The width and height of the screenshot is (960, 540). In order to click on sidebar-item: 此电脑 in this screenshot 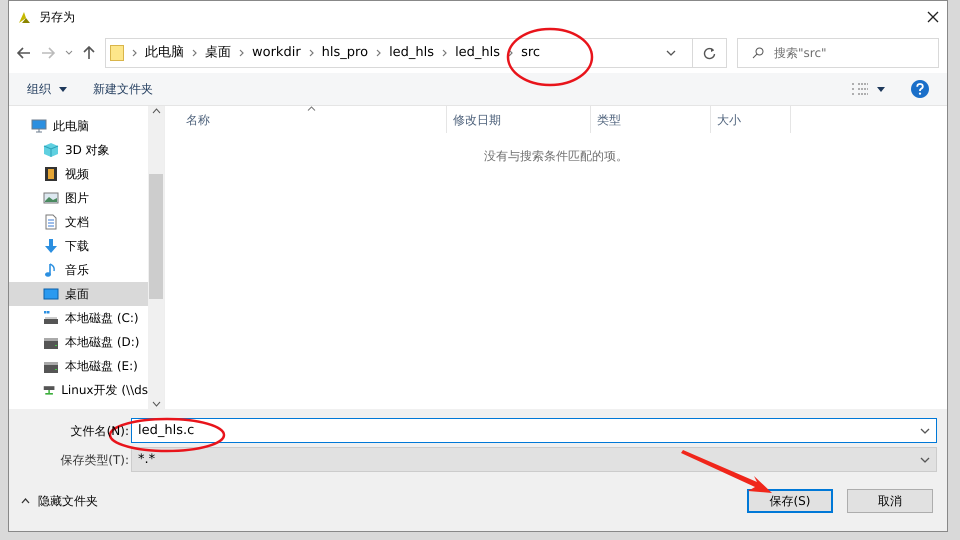, I will do `click(78, 126)`.